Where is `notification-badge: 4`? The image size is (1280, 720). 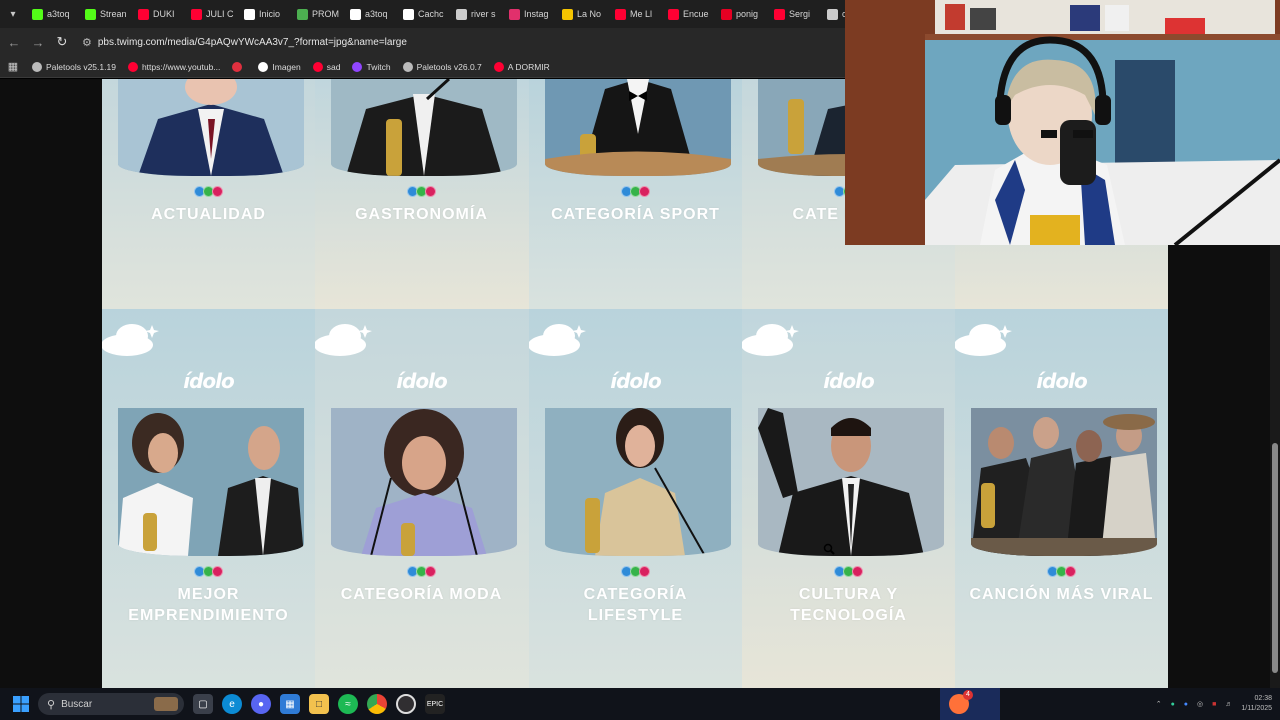 notification-badge: 4 is located at coordinates (968, 695).